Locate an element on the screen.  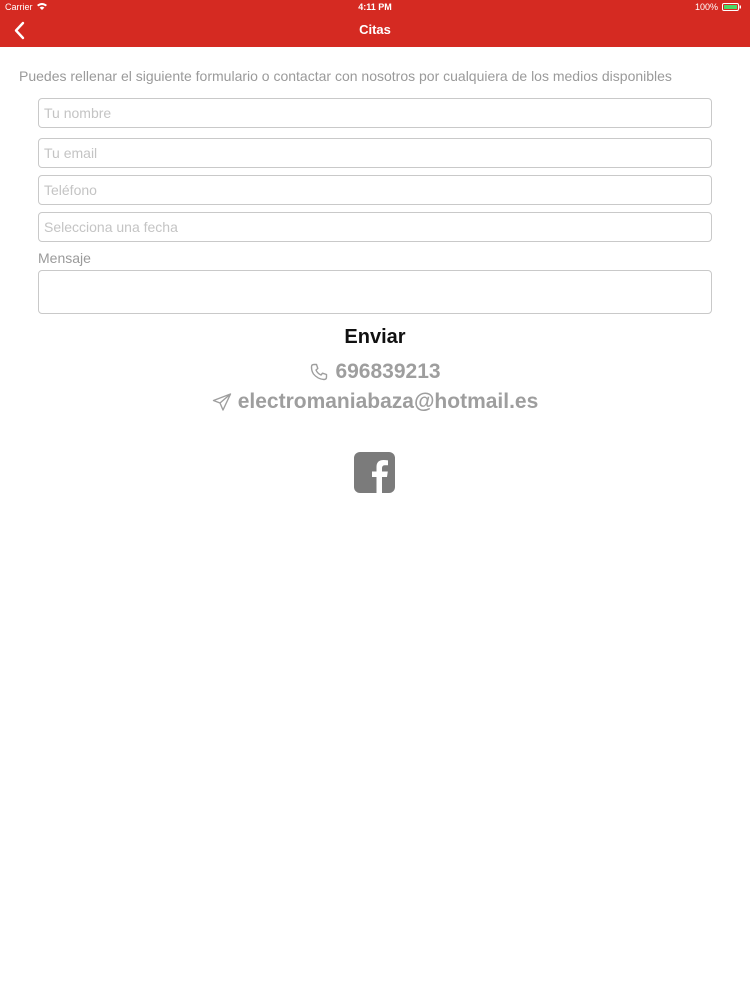
phone-link: 696839213 is located at coordinates (375, 372).